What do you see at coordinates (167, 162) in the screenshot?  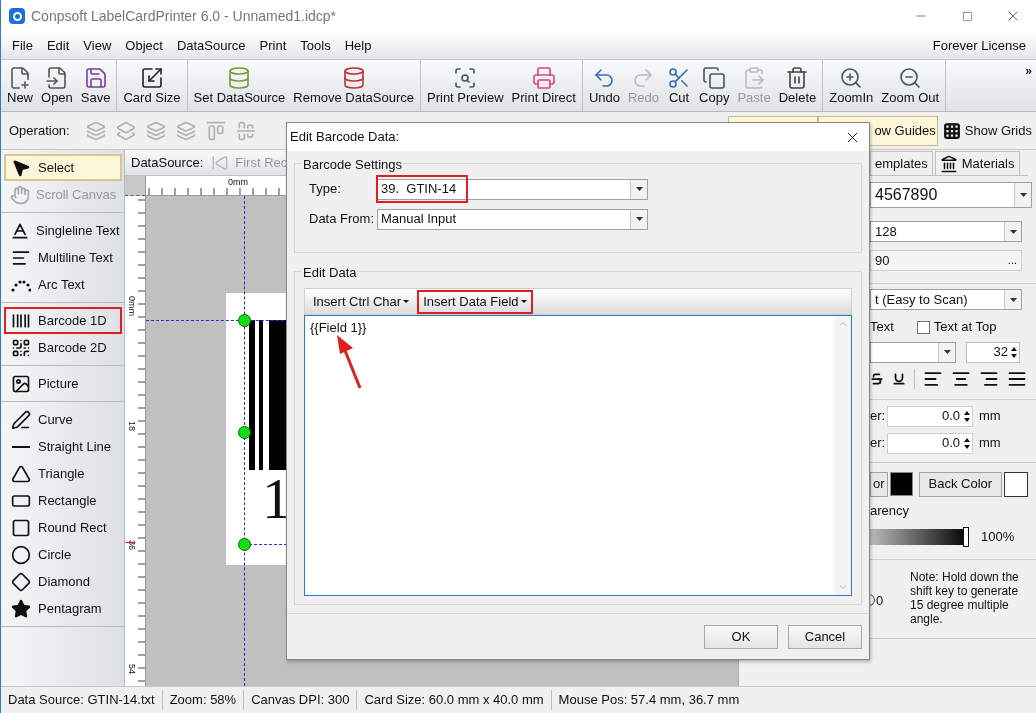 I see `datasource-label: DataSource:` at bounding box center [167, 162].